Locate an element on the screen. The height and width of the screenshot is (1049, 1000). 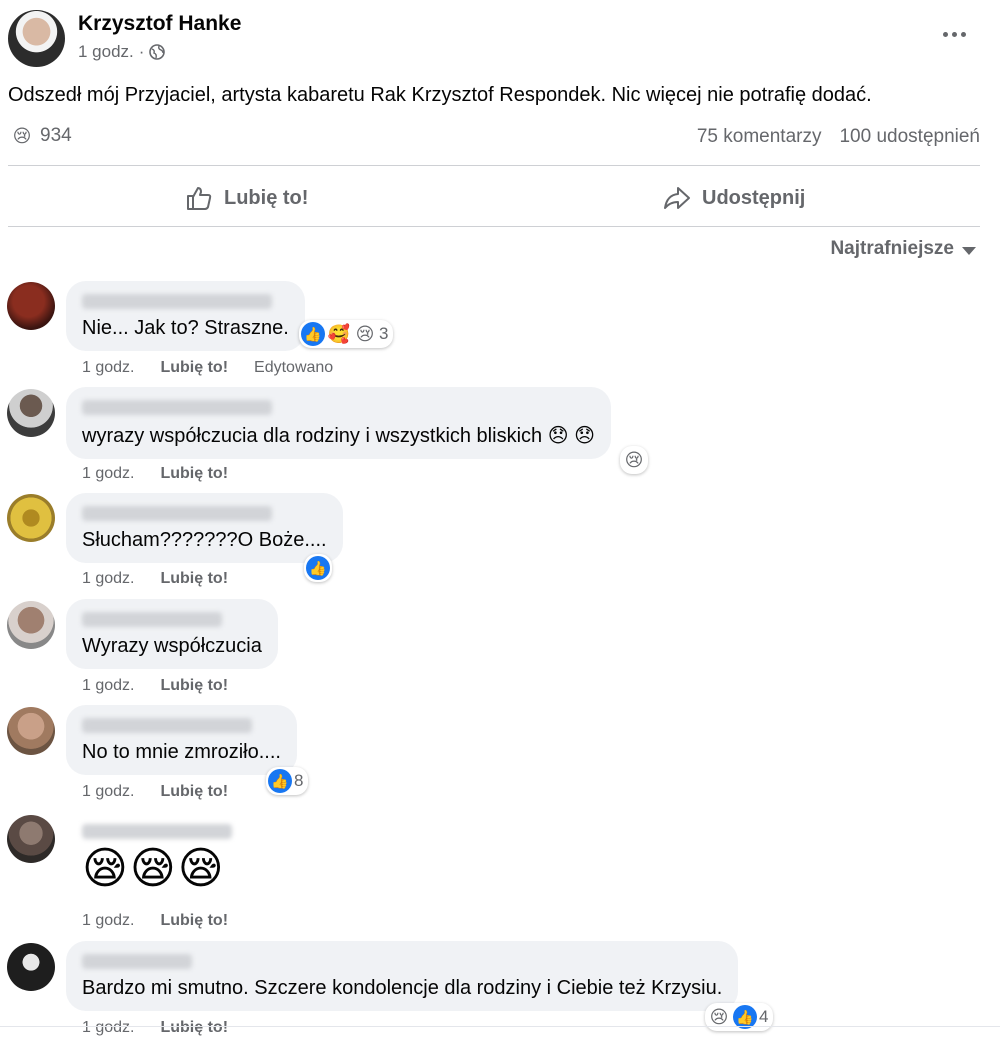
post-author-avatar is located at coordinates (36, 38).